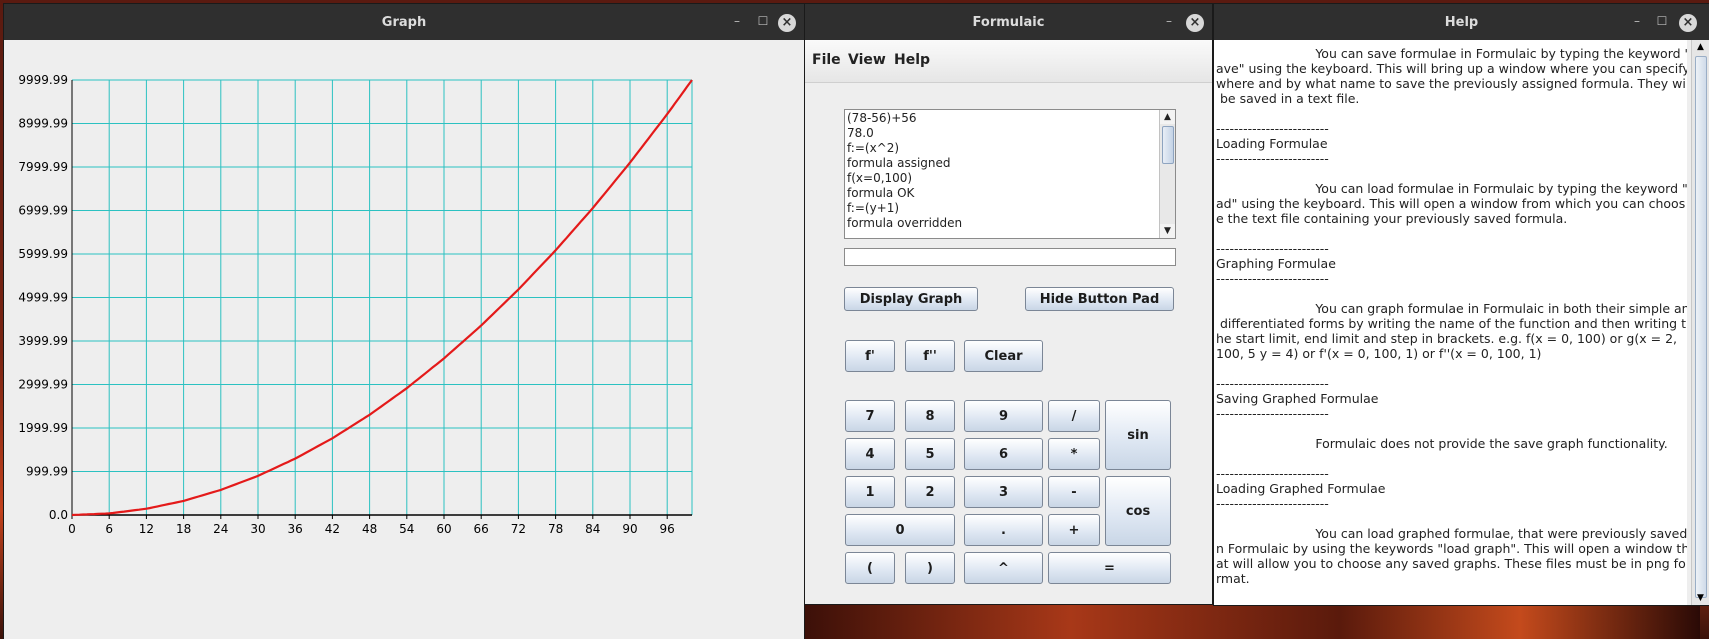 The height and width of the screenshot is (639, 1709). What do you see at coordinates (1003, 530) in the screenshot?
I see `decimal-point-button: .` at bounding box center [1003, 530].